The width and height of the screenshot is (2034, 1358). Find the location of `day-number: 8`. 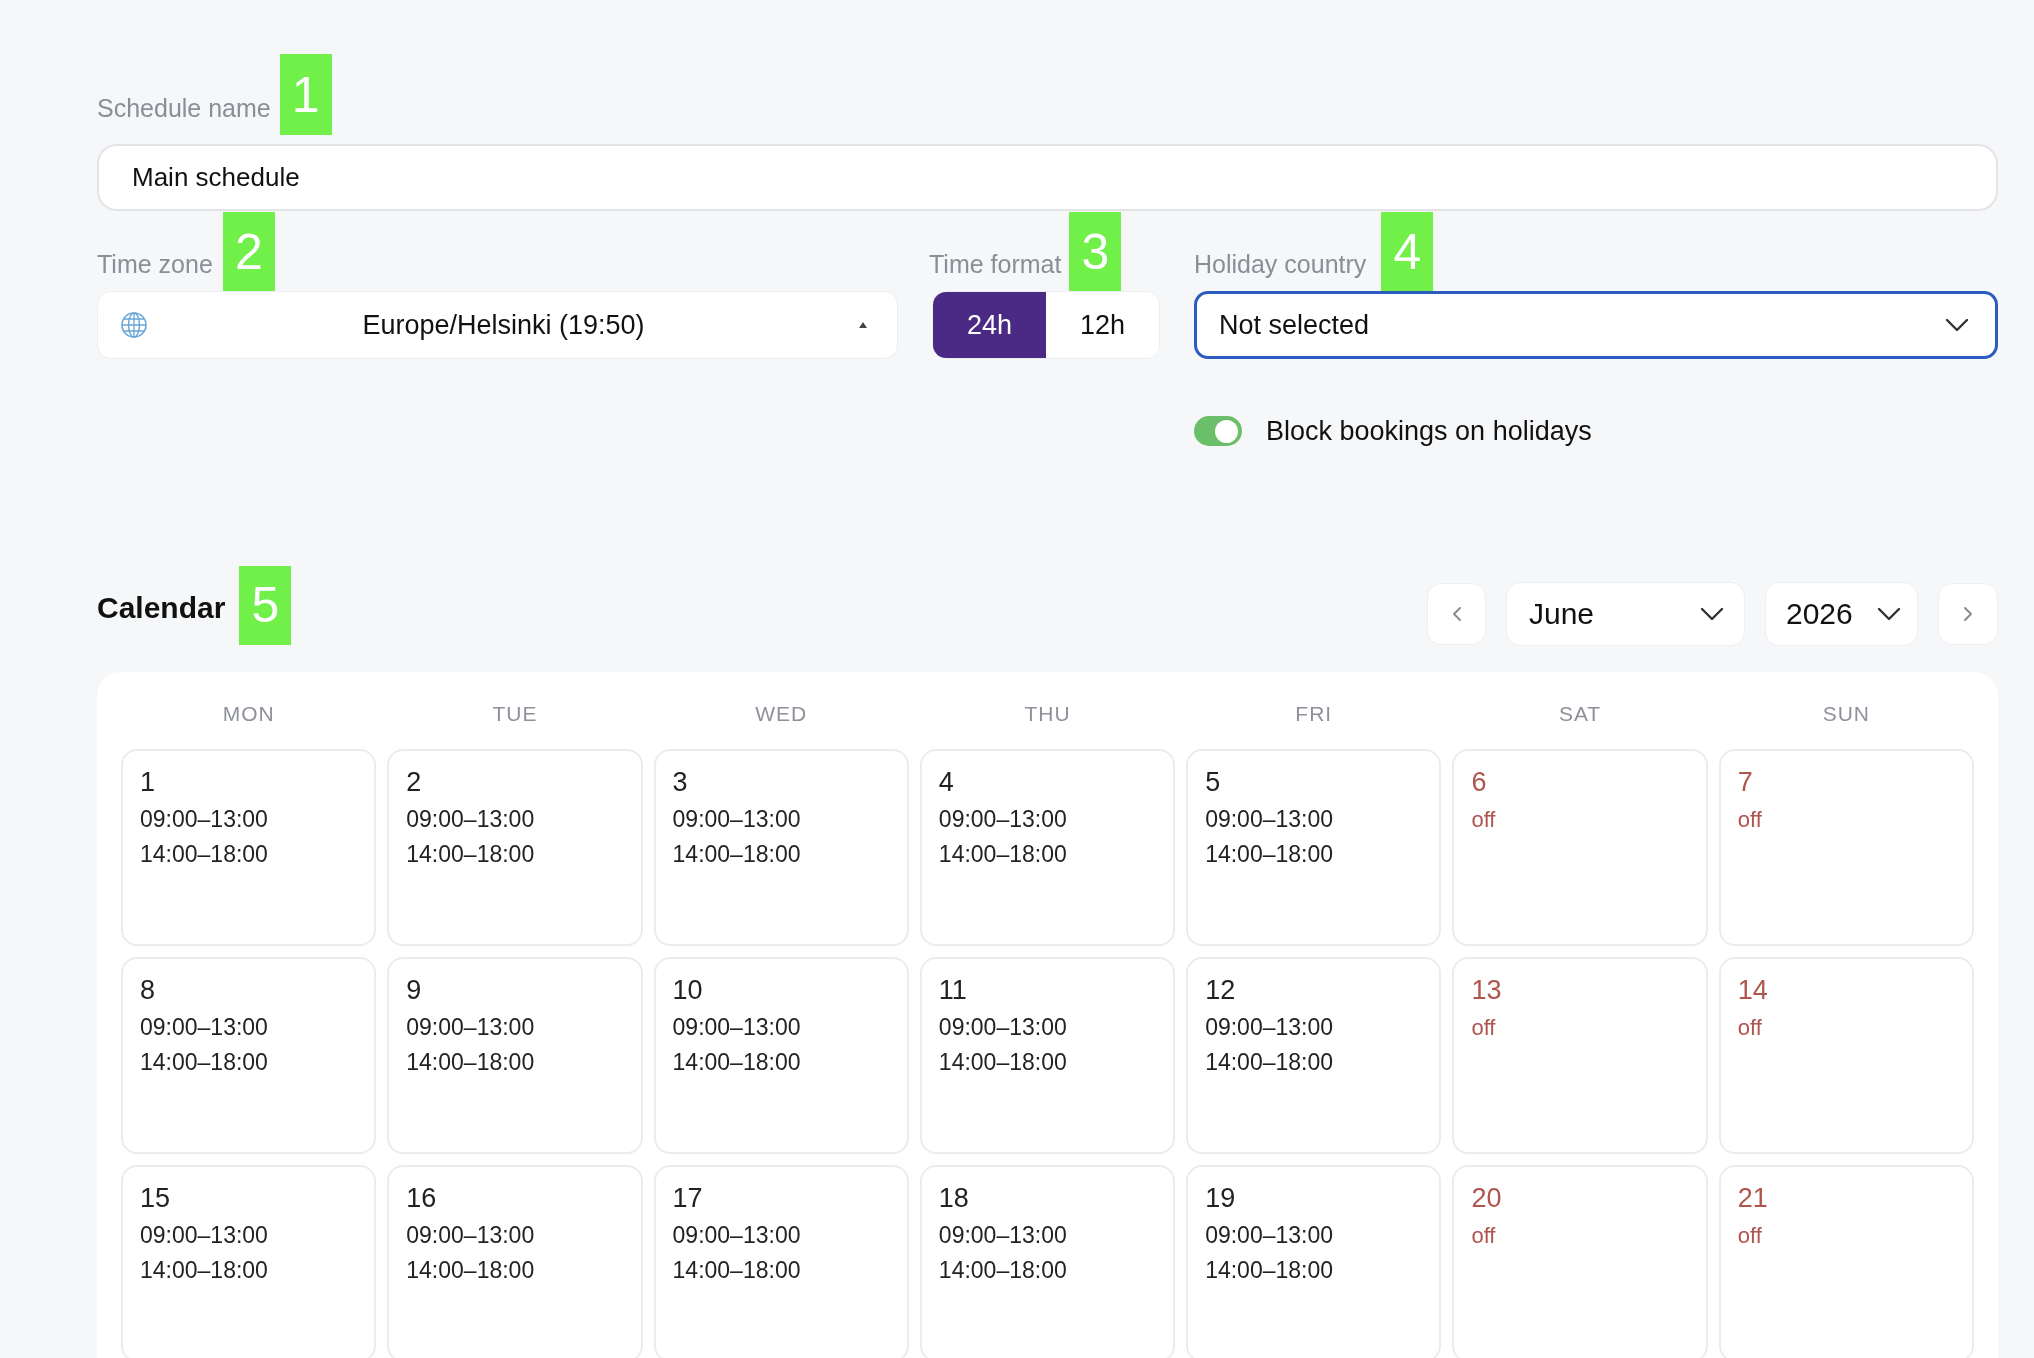

day-number: 8 is located at coordinates (148, 990).